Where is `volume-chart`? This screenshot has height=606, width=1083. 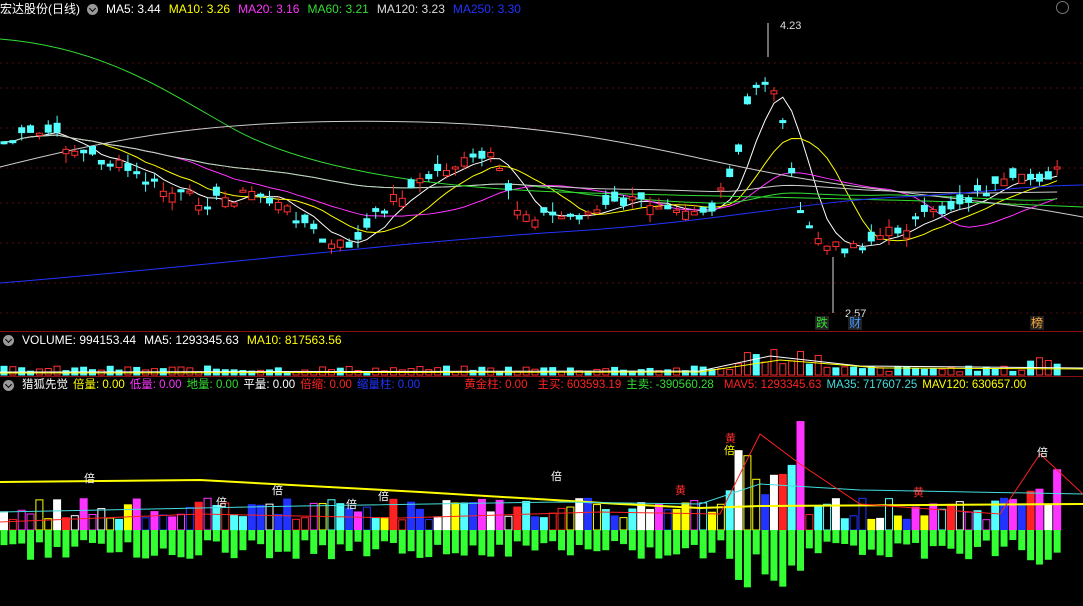 volume-chart is located at coordinates (541, 362).